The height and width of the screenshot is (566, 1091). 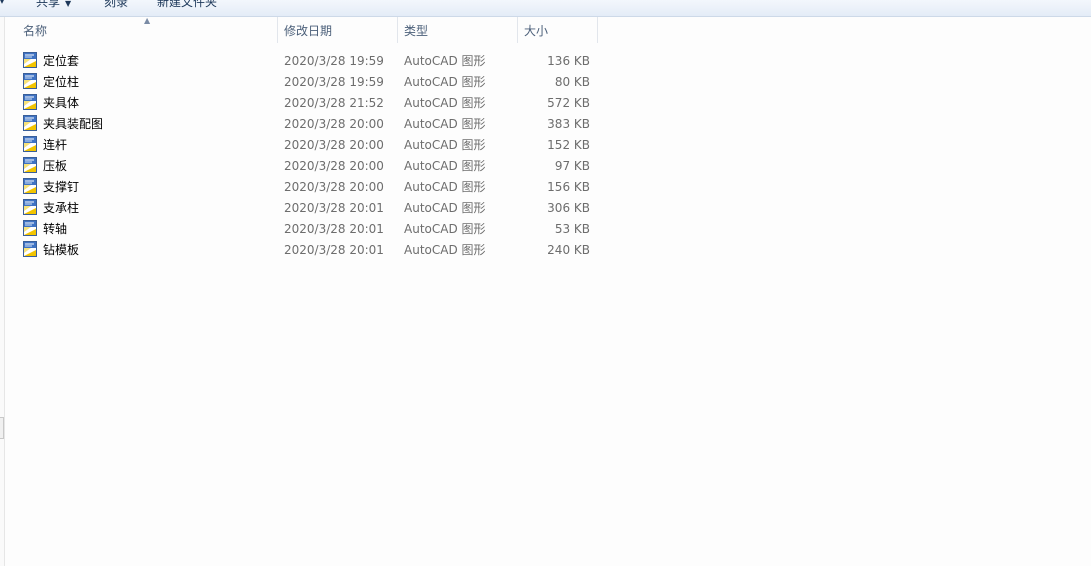 I want to click on file-name-cell: 夹具装配图, so click(x=62, y=124).